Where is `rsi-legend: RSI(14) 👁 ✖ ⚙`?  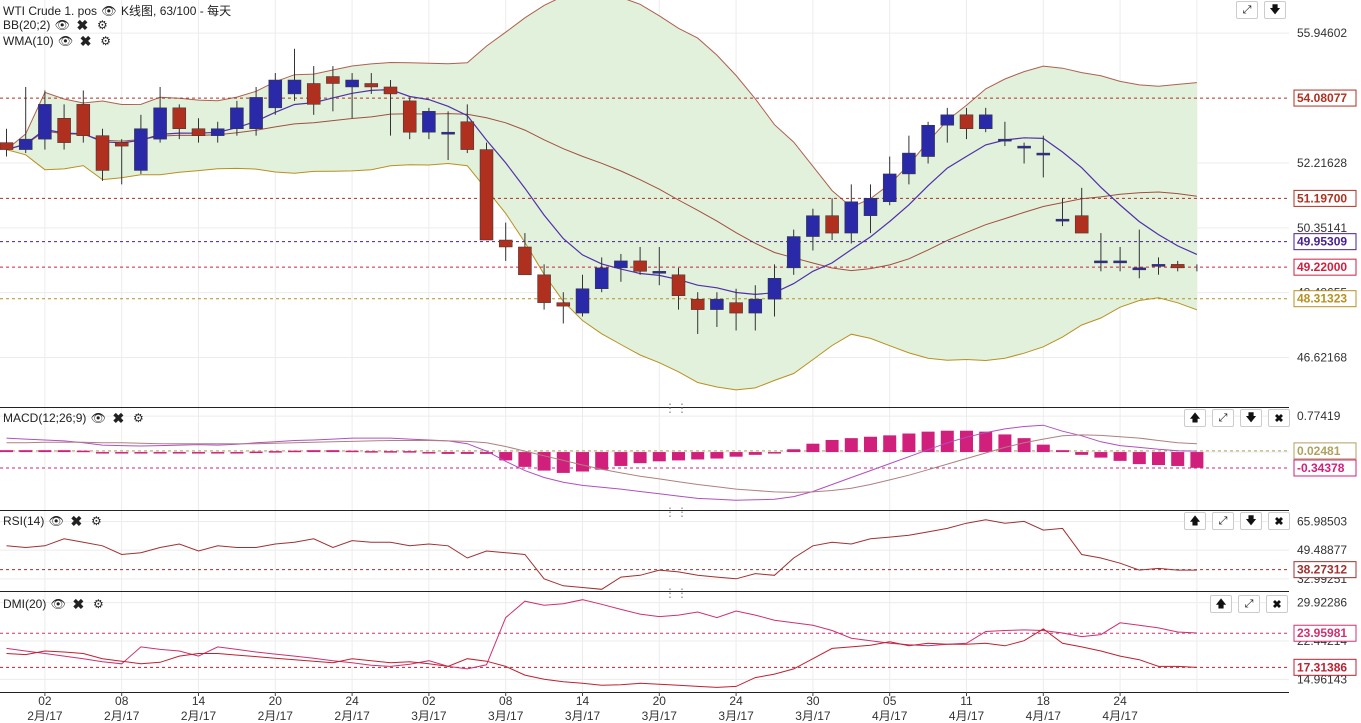
rsi-legend: RSI(14) 👁 ✖ ⚙ is located at coordinates (53, 521).